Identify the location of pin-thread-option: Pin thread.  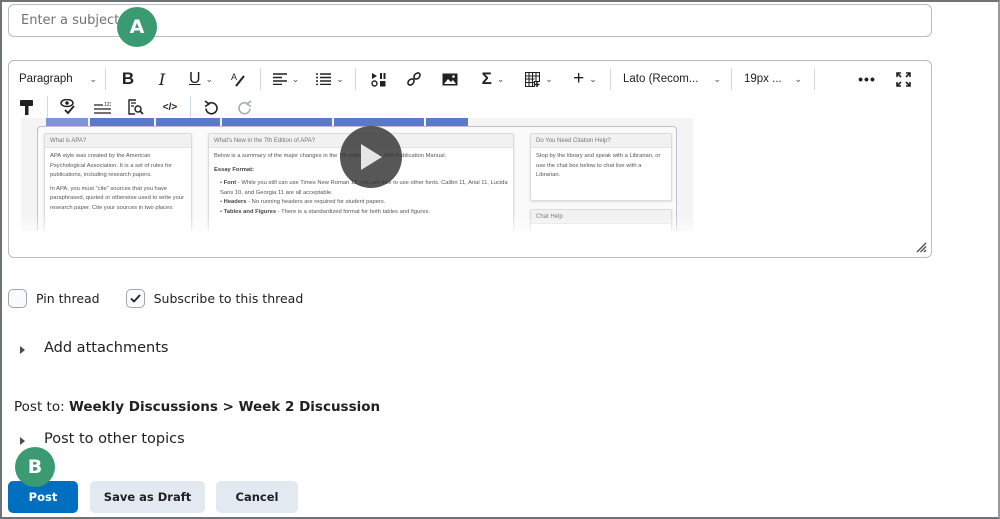
(54, 298).